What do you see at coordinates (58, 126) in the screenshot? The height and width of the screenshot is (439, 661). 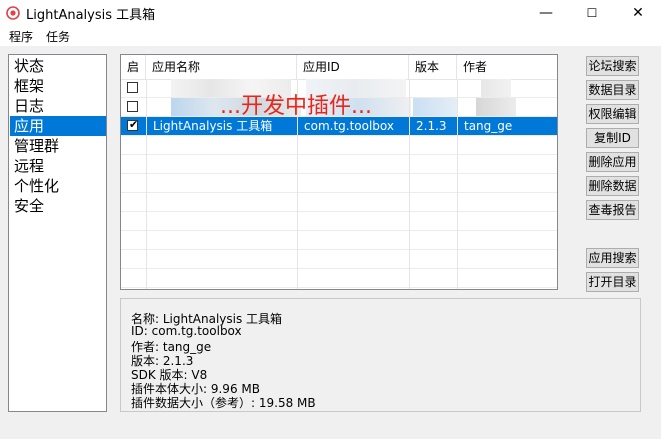 I see `nav-item-apps: 应用` at bounding box center [58, 126].